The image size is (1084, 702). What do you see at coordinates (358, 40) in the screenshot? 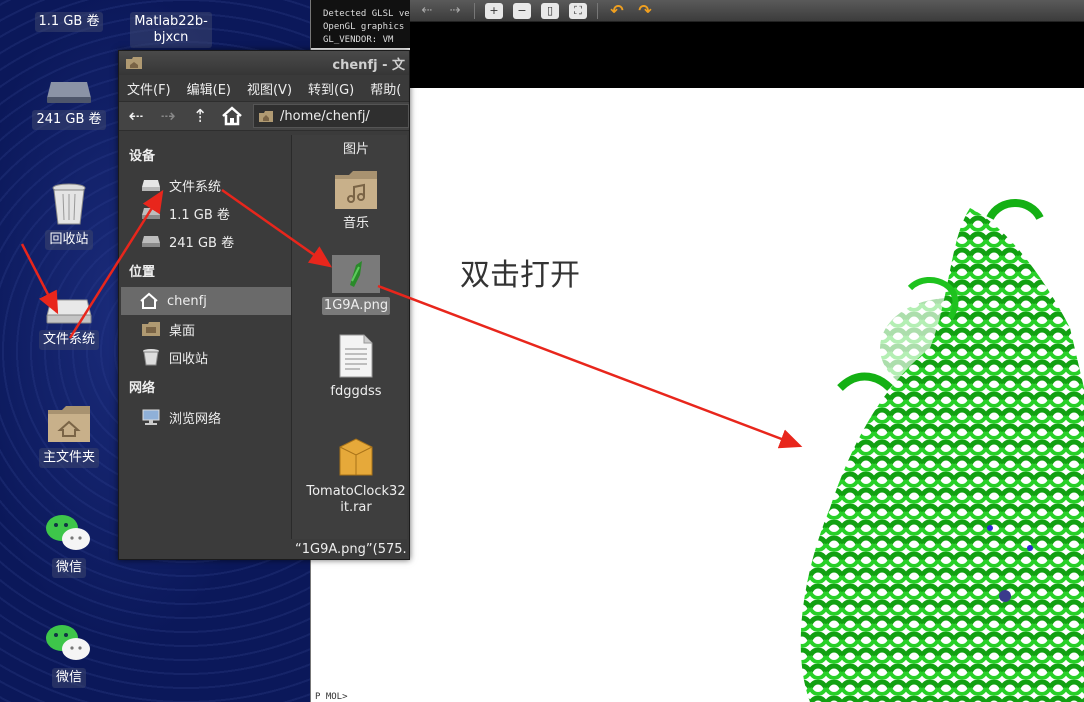
I see `terminal-line: GL_VENDOR: VM` at bounding box center [358, 40].